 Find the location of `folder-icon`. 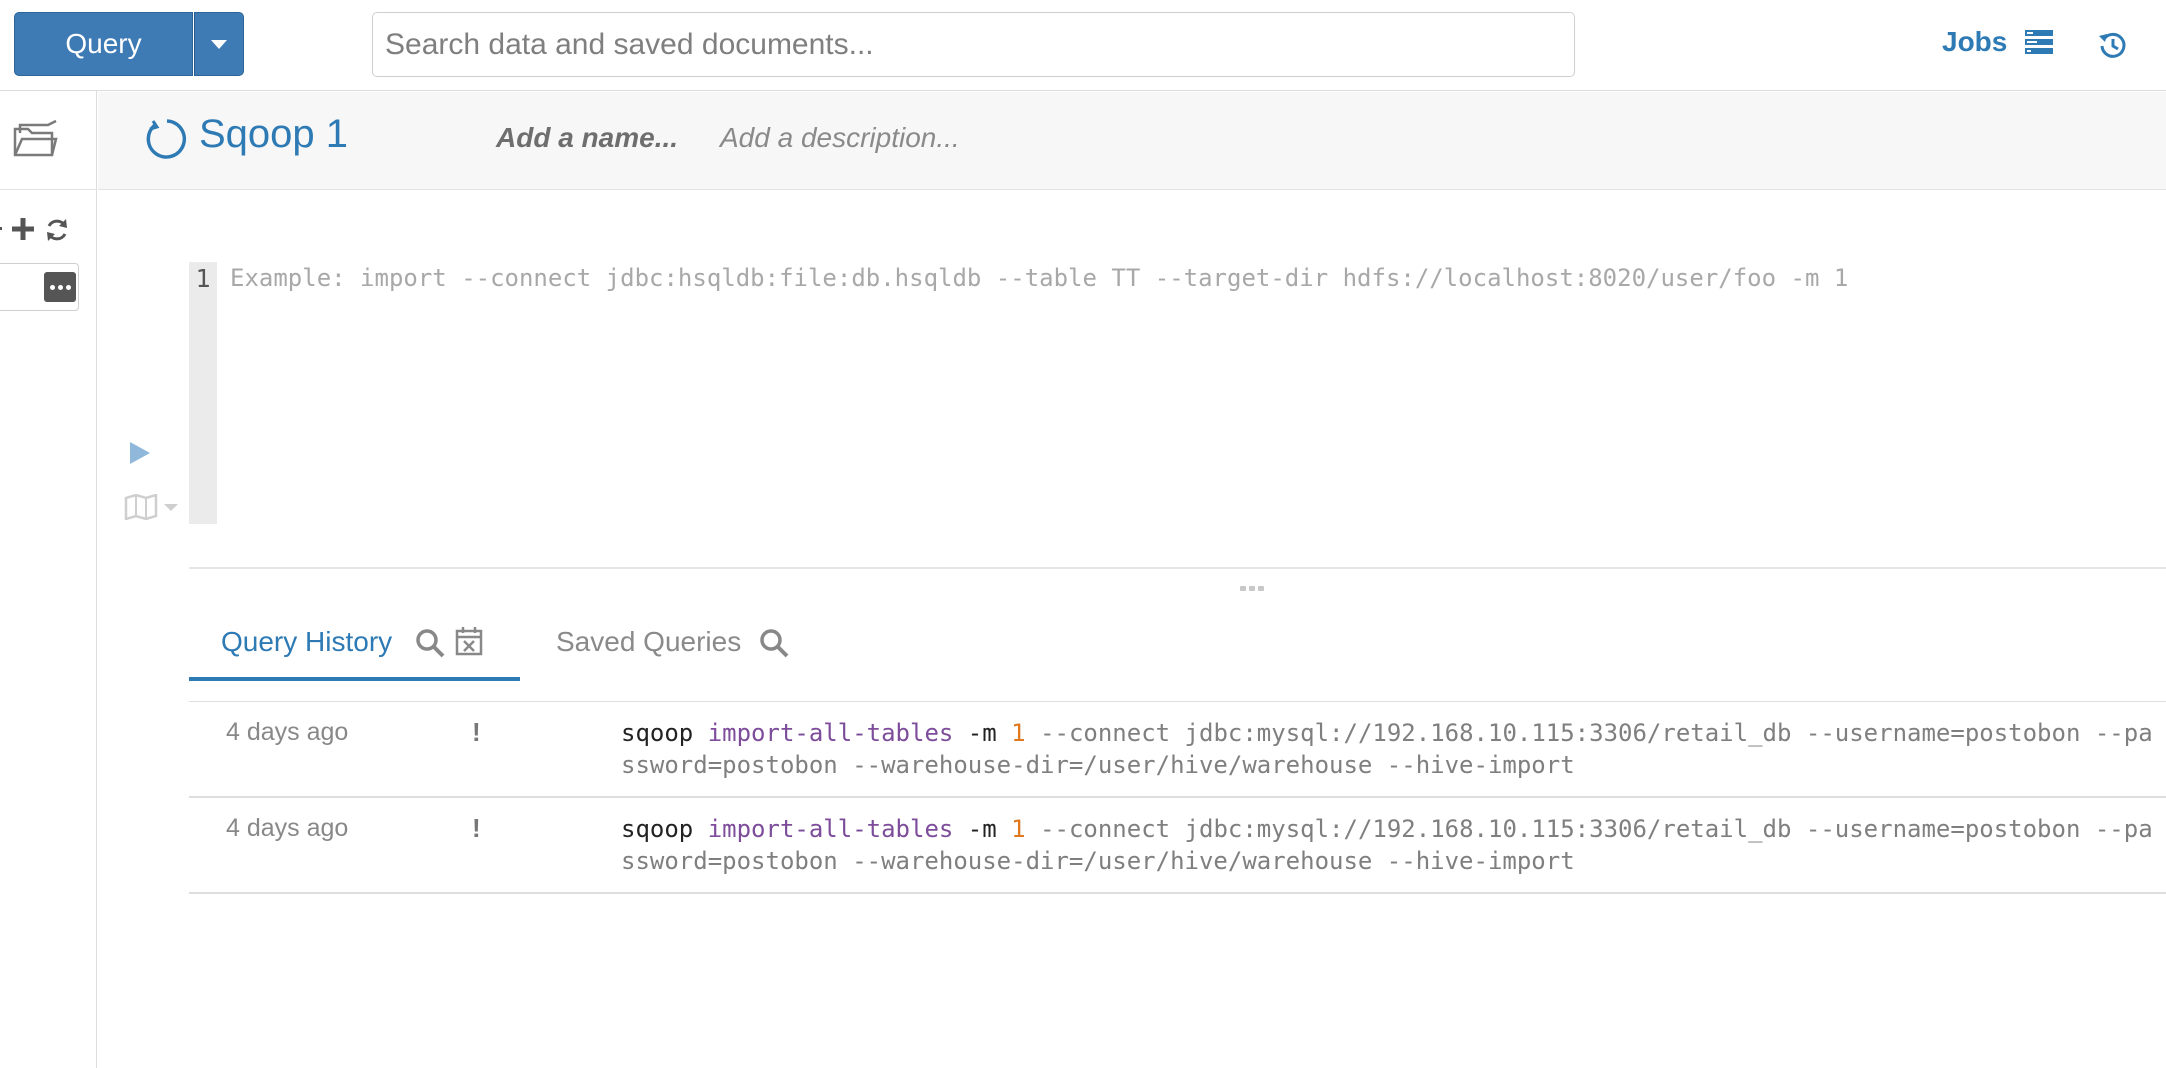

folder-icon is located at coordinates (35, 139).